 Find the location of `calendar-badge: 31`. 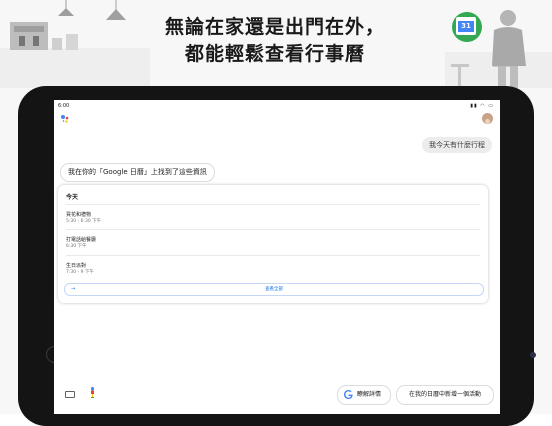

calendar-badge: 31 is located at coordinates (467, 27).